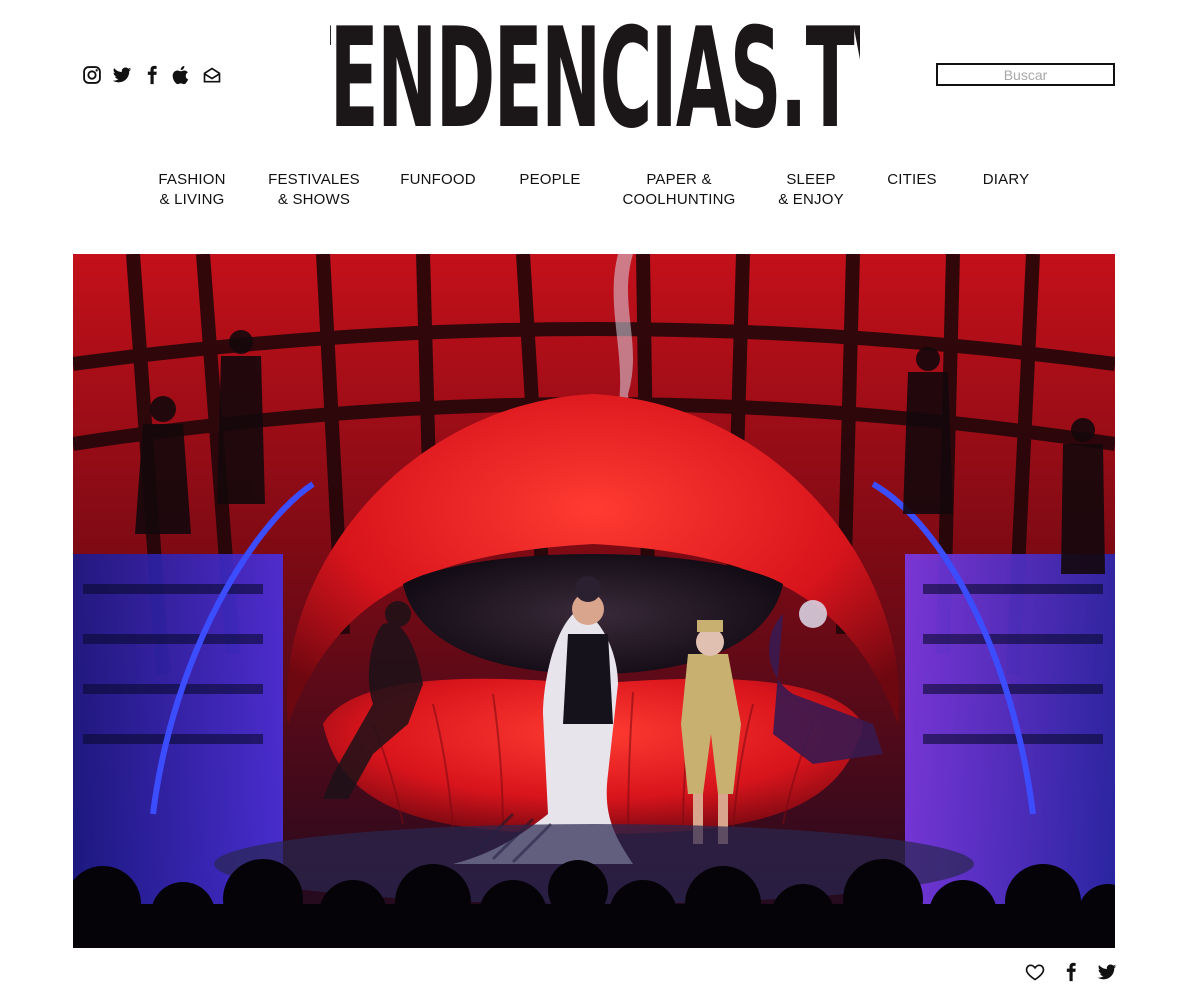 The width and height of the screenshot is (1200, 1000). Describe the element at coordinates (212, 75) in the screenshot. I see `mail-icon` at that location.